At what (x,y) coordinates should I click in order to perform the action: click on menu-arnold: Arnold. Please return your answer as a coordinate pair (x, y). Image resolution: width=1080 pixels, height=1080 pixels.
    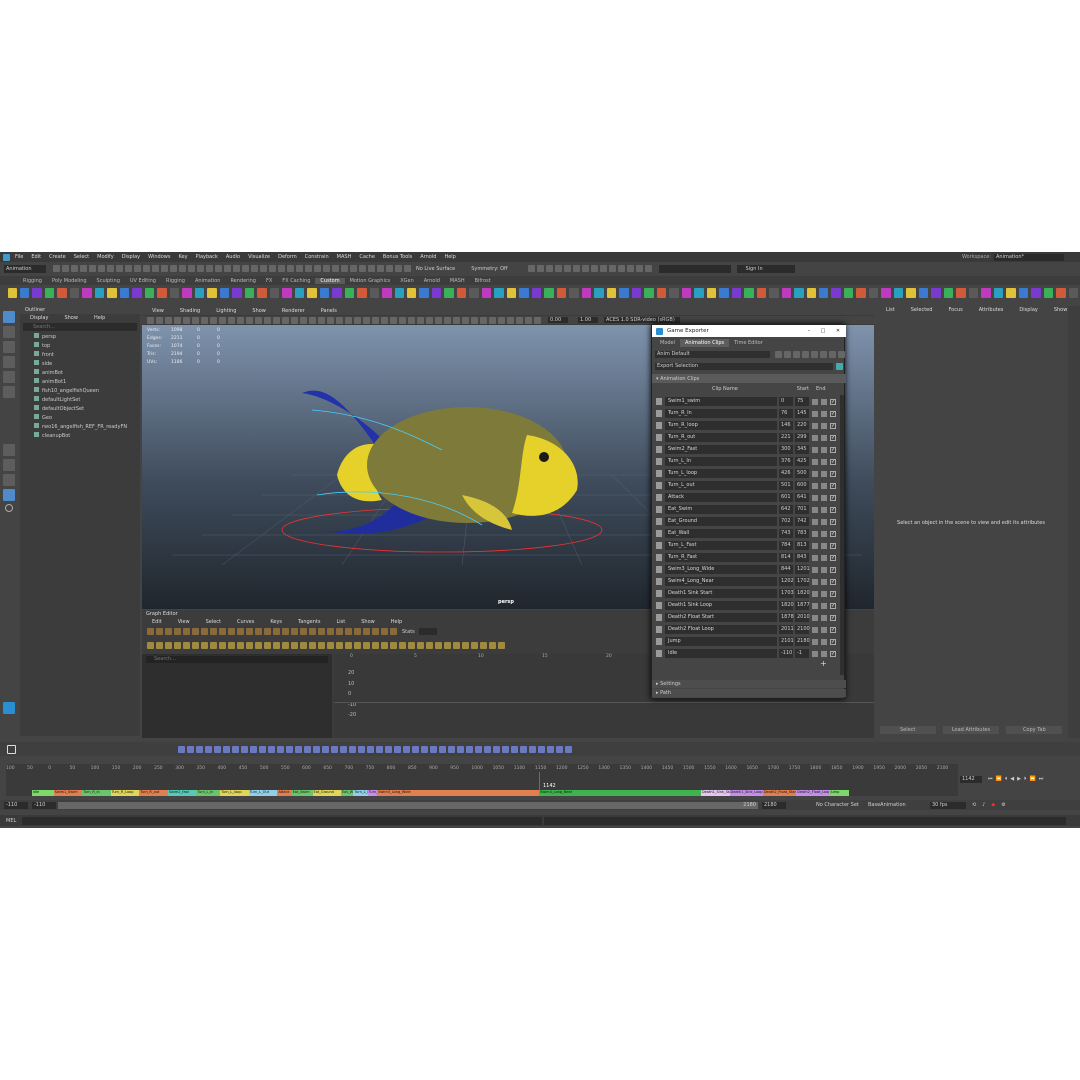
    Looking at the image, I should click on (428, 257).